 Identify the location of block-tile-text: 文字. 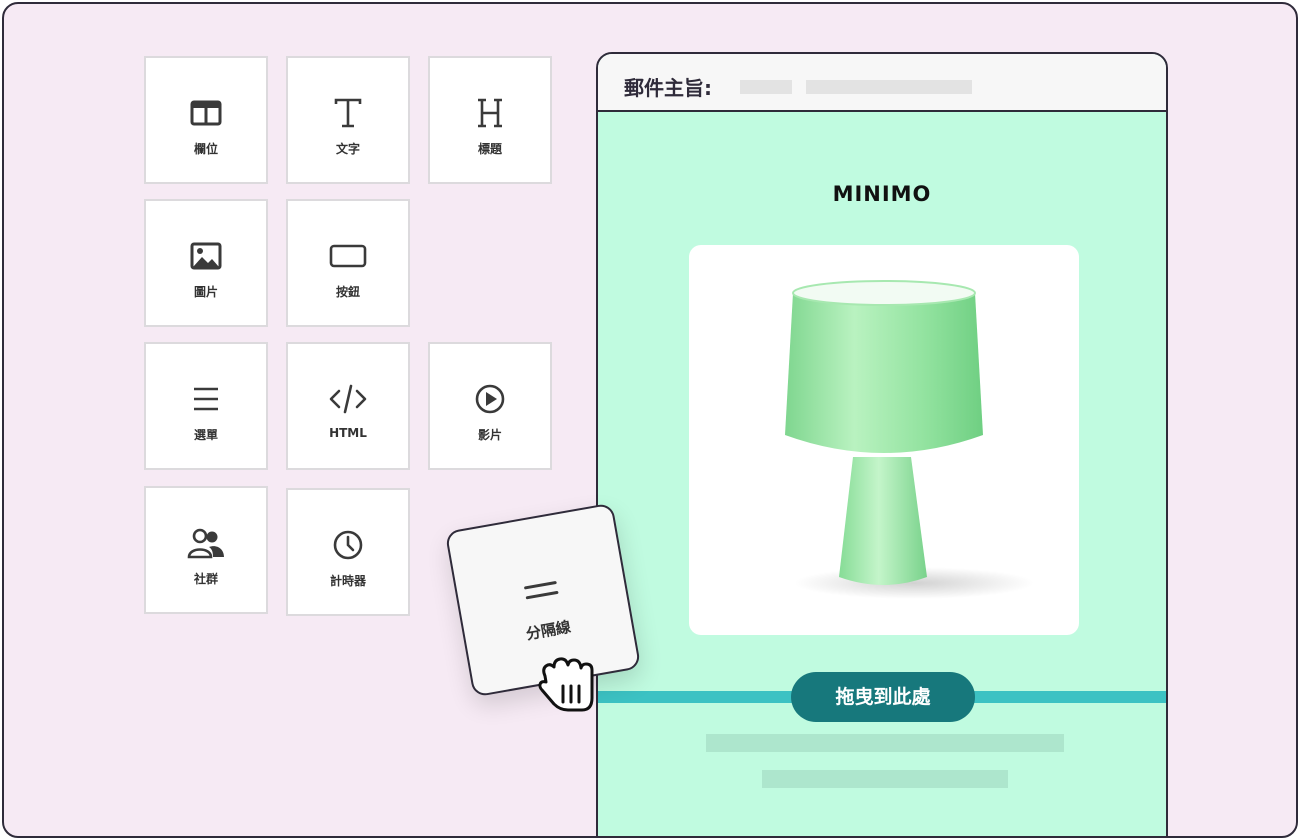
(348, 120).